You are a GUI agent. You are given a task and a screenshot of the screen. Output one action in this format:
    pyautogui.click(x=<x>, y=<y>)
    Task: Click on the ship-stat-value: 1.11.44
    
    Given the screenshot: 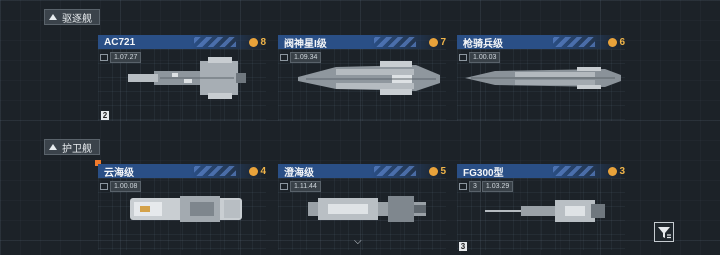 What is the action you would take?
    pyautogui.click(x=305, y=186)
    